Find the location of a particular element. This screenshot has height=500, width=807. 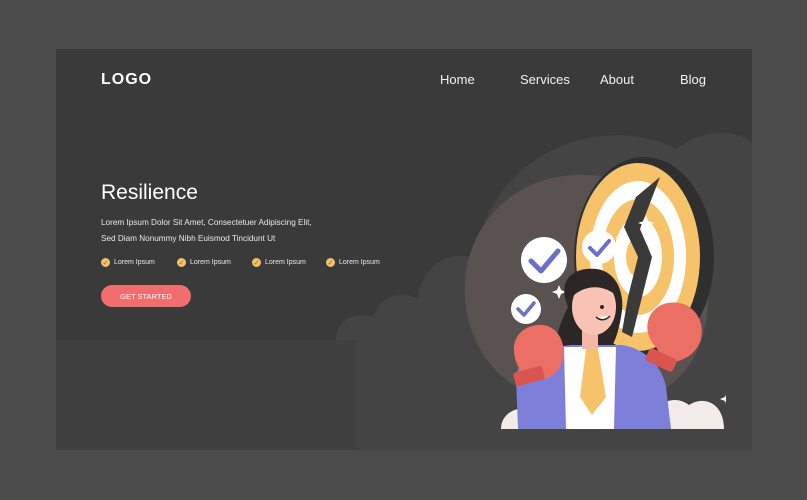

nav-home: Home is located at coordinates (457, 79).